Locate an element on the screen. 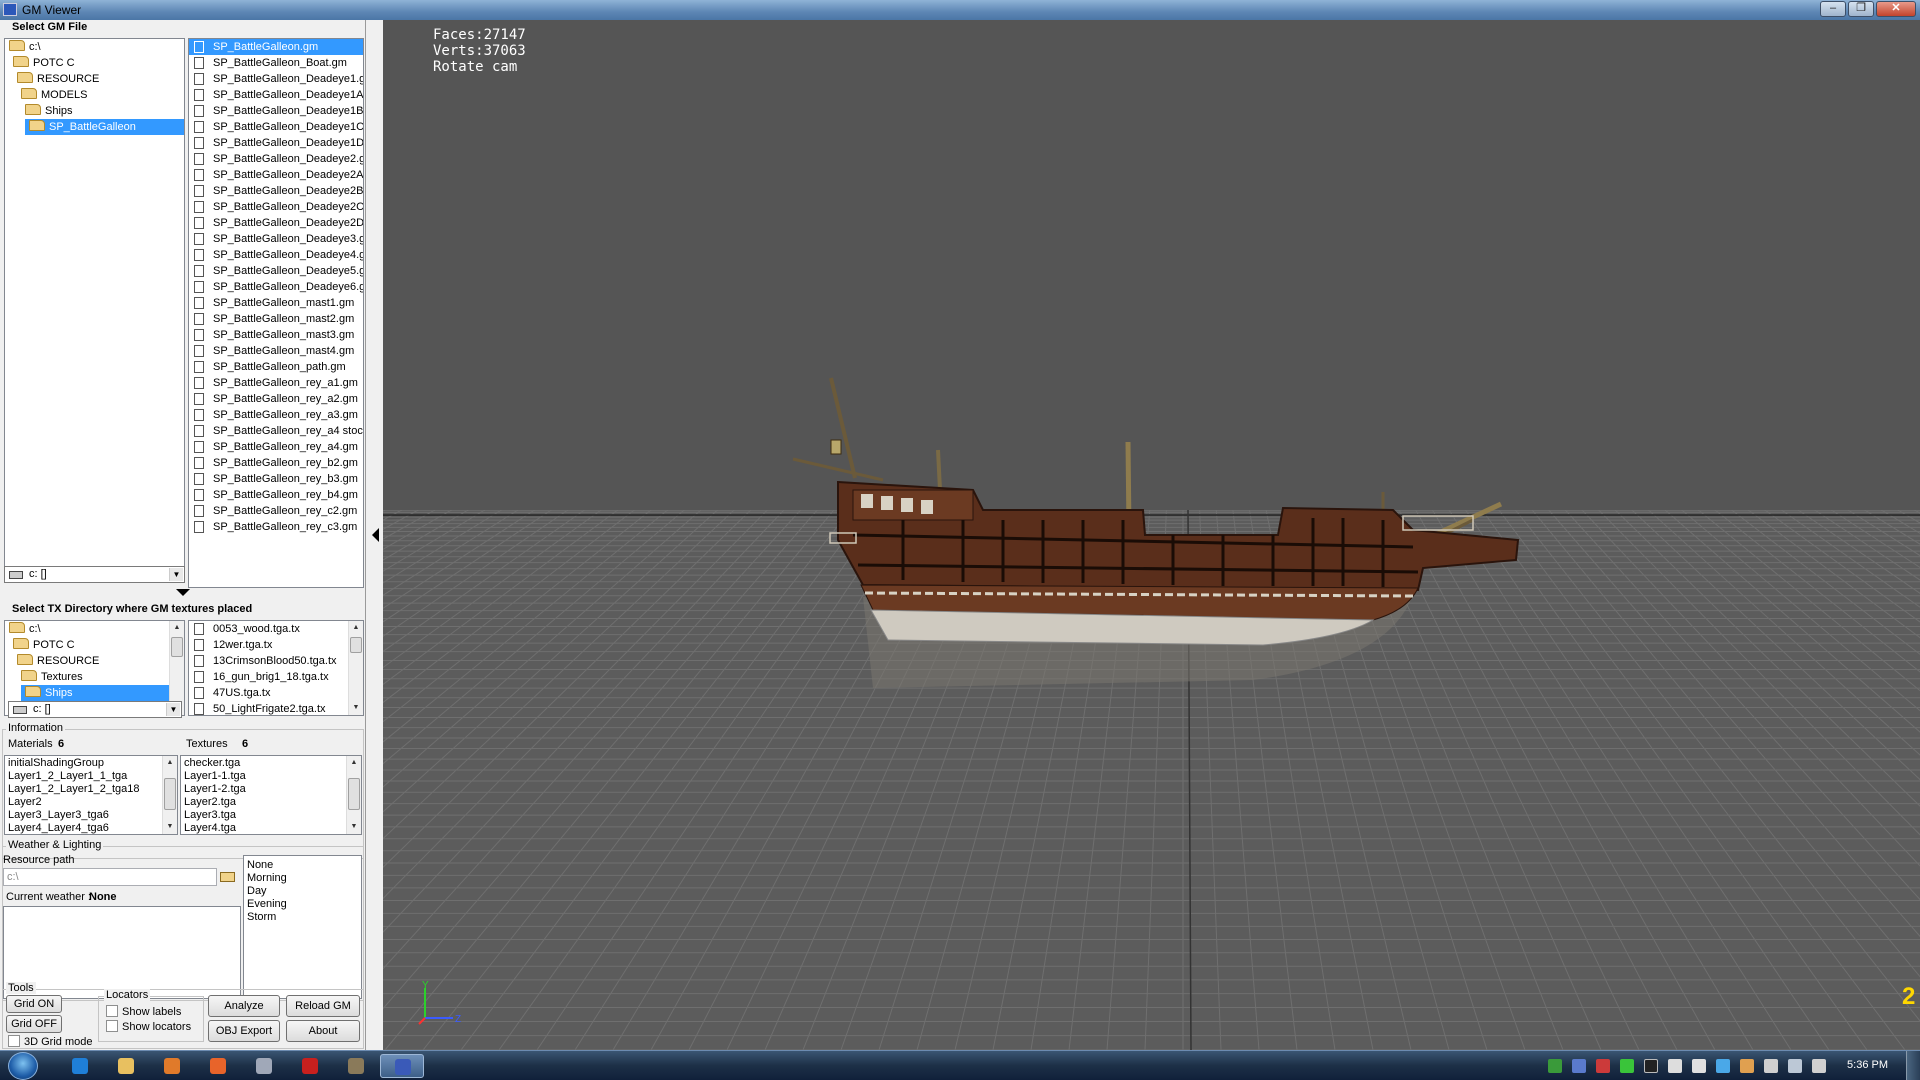 Image resolution: width=1920 pixels, height=1080 pixels. materials-scrollbar: ▲ ▼ is located at coordinates (169, 795).